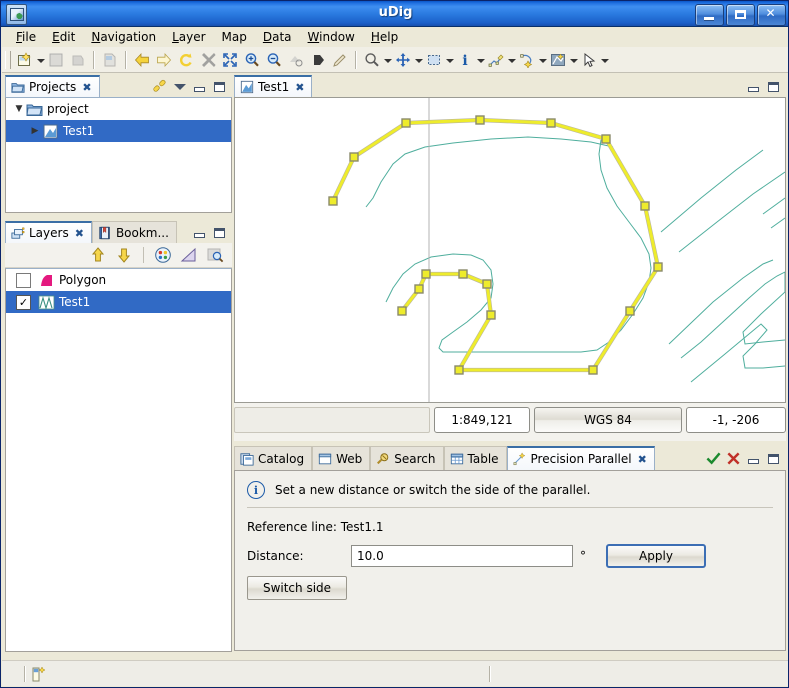  What do you see at coordinates (403, 60) in the screenshot?
I see `pan-move-tool-button` at bounding box center [403, 60].